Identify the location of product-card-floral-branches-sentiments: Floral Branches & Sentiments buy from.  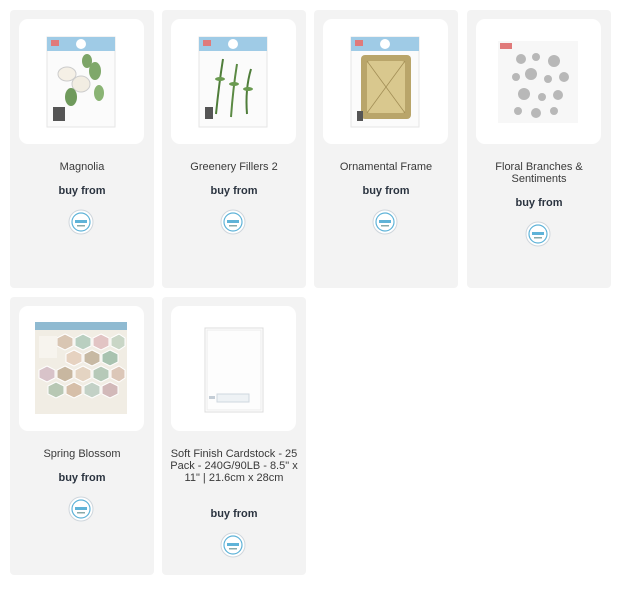
(539, 149).